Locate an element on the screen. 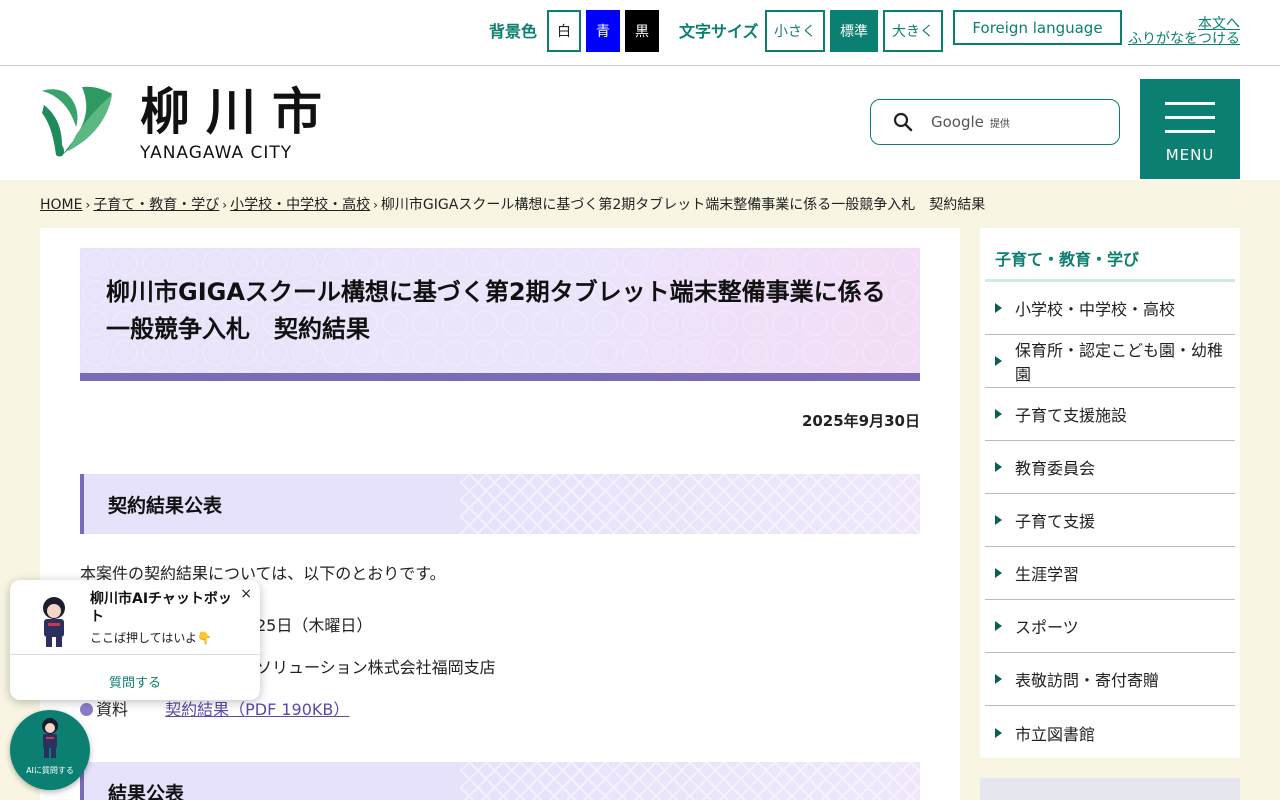 This screenshot has height=800, width=1280. search-provided-label: 提供 is located at coordinates (999, 124).